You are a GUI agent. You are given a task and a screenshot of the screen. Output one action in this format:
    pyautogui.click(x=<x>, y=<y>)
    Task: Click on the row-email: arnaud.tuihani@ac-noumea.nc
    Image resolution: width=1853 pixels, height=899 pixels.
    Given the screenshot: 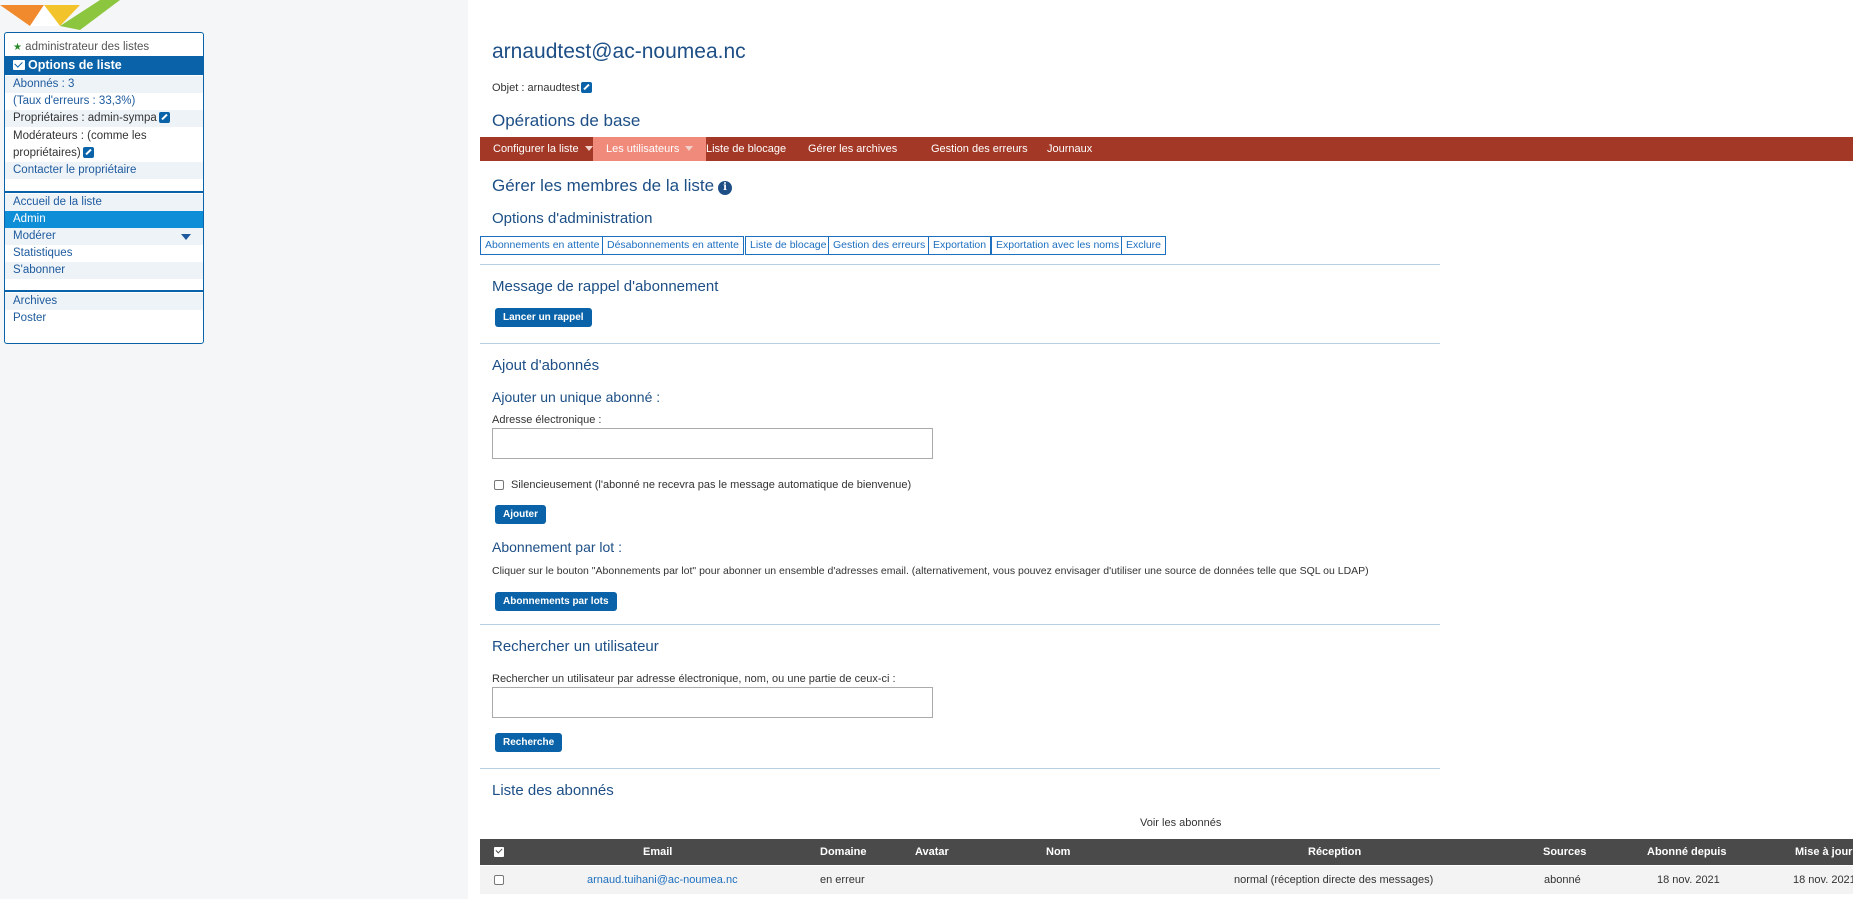 What is the action you would take?
    pyautogui.click(x=662, y=880)
    